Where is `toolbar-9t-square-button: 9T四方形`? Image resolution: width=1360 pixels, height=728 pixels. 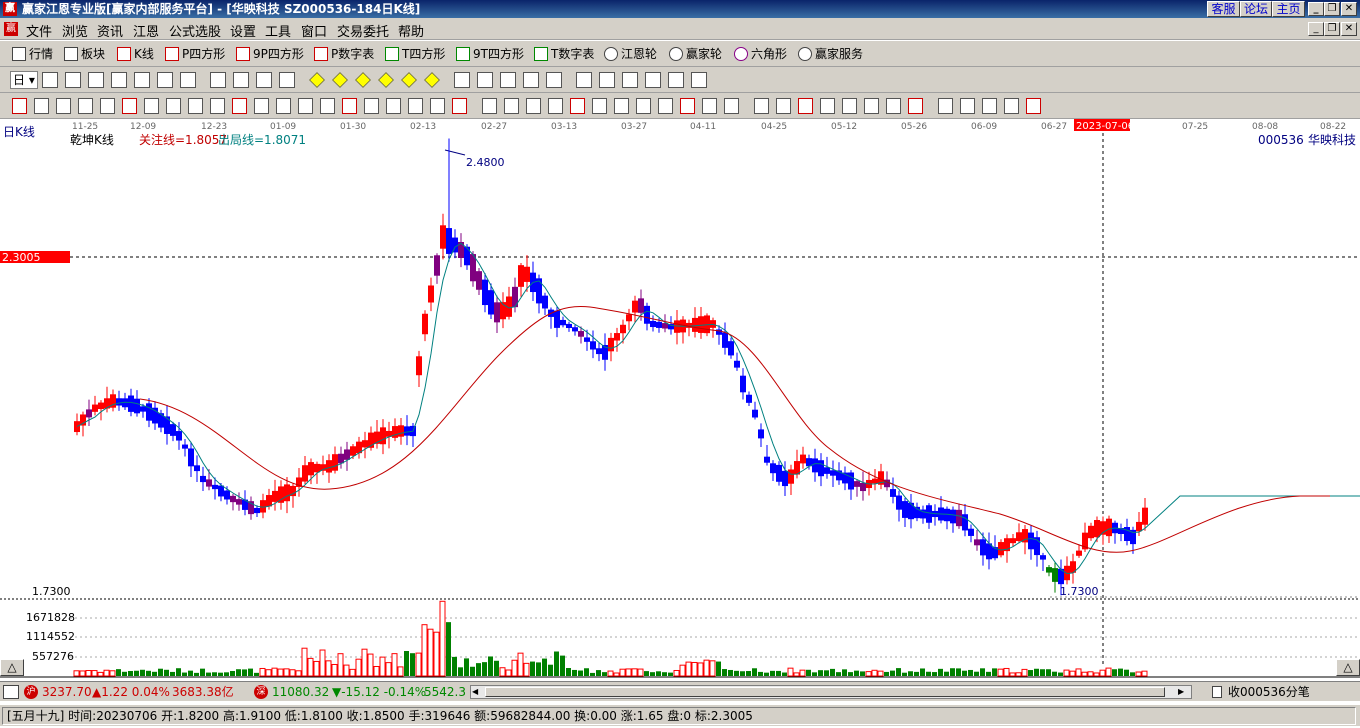
toolbar-9t-square-button: 9T四方形 is located at coordinates (490, 54).